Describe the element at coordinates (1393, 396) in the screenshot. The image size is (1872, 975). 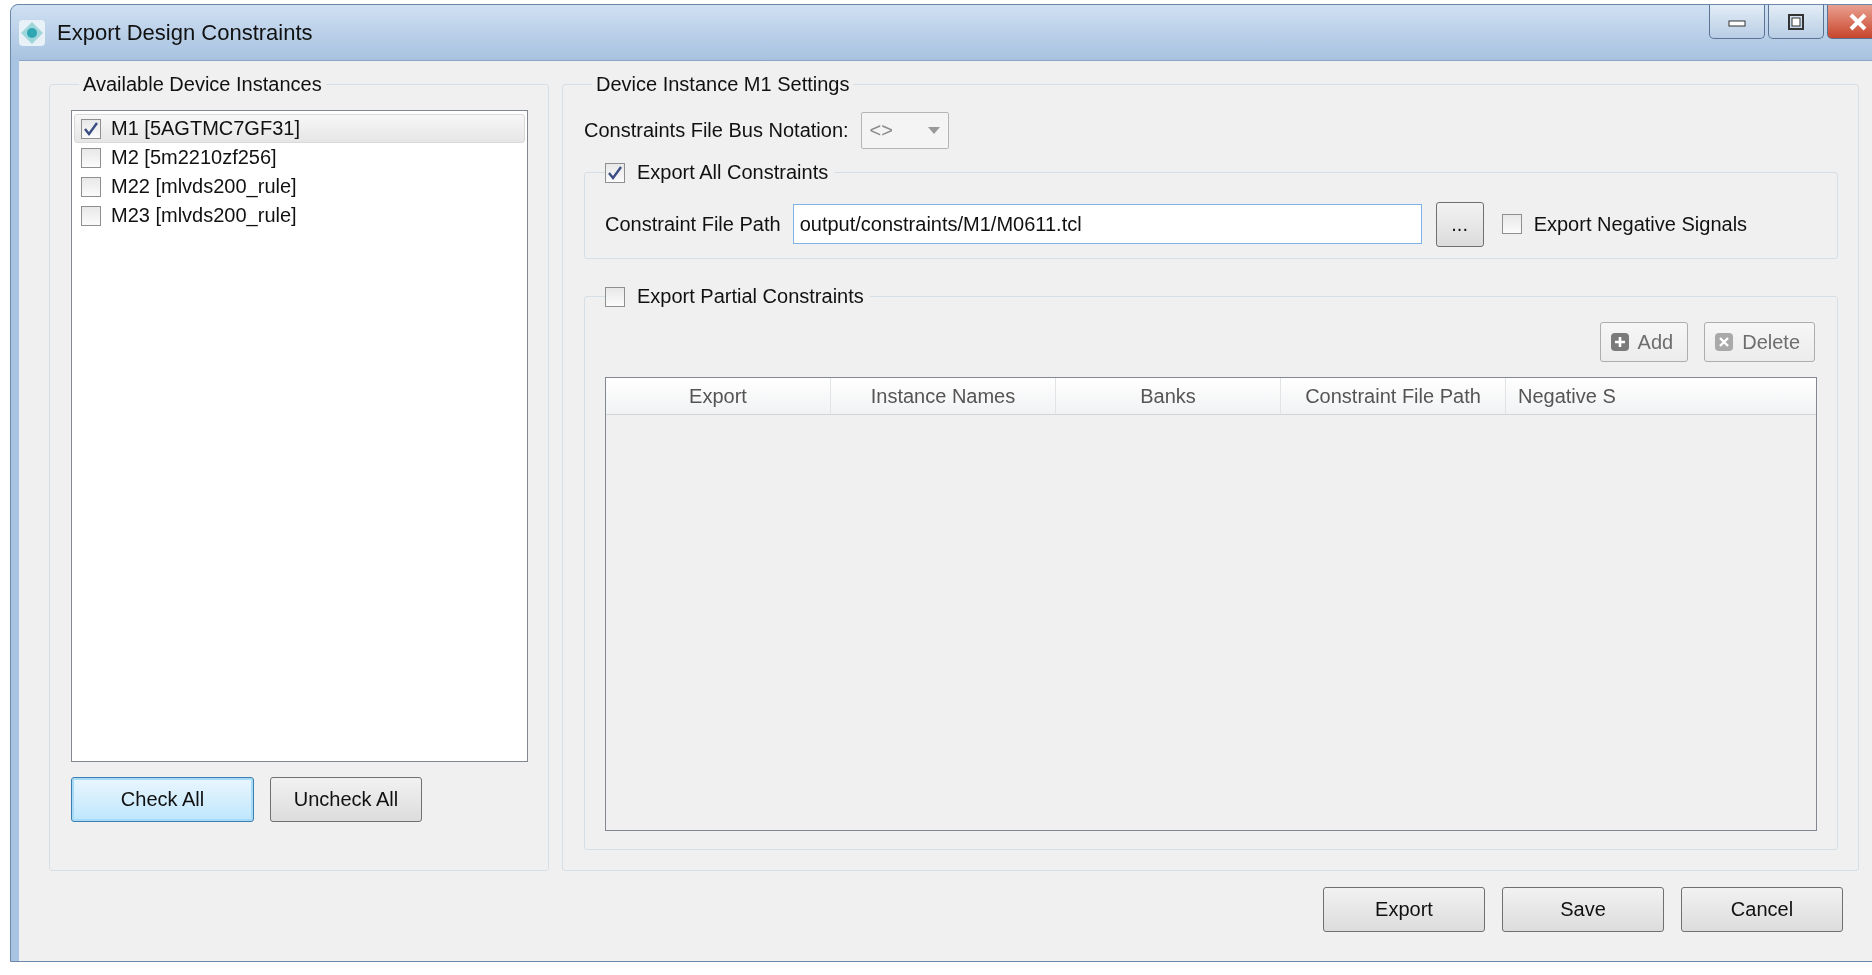
I see `column-header: Constraint File Path` at that location.